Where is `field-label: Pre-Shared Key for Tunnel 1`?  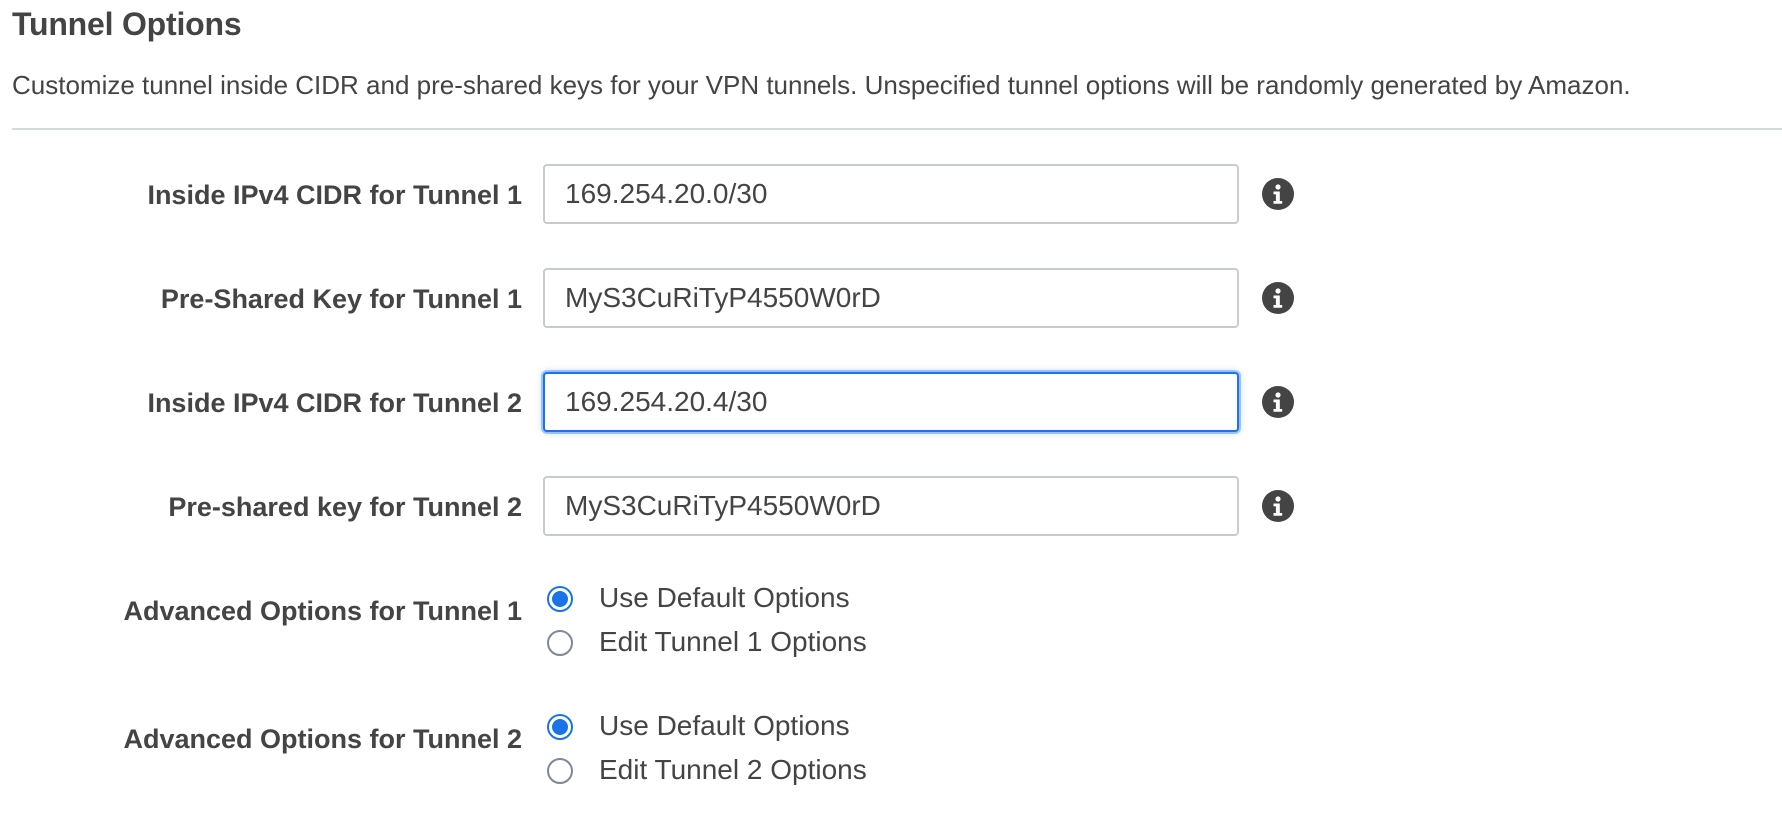 field-label: Pre-Shared Key for Tunnel 1 is located at coordinates (341, 299).